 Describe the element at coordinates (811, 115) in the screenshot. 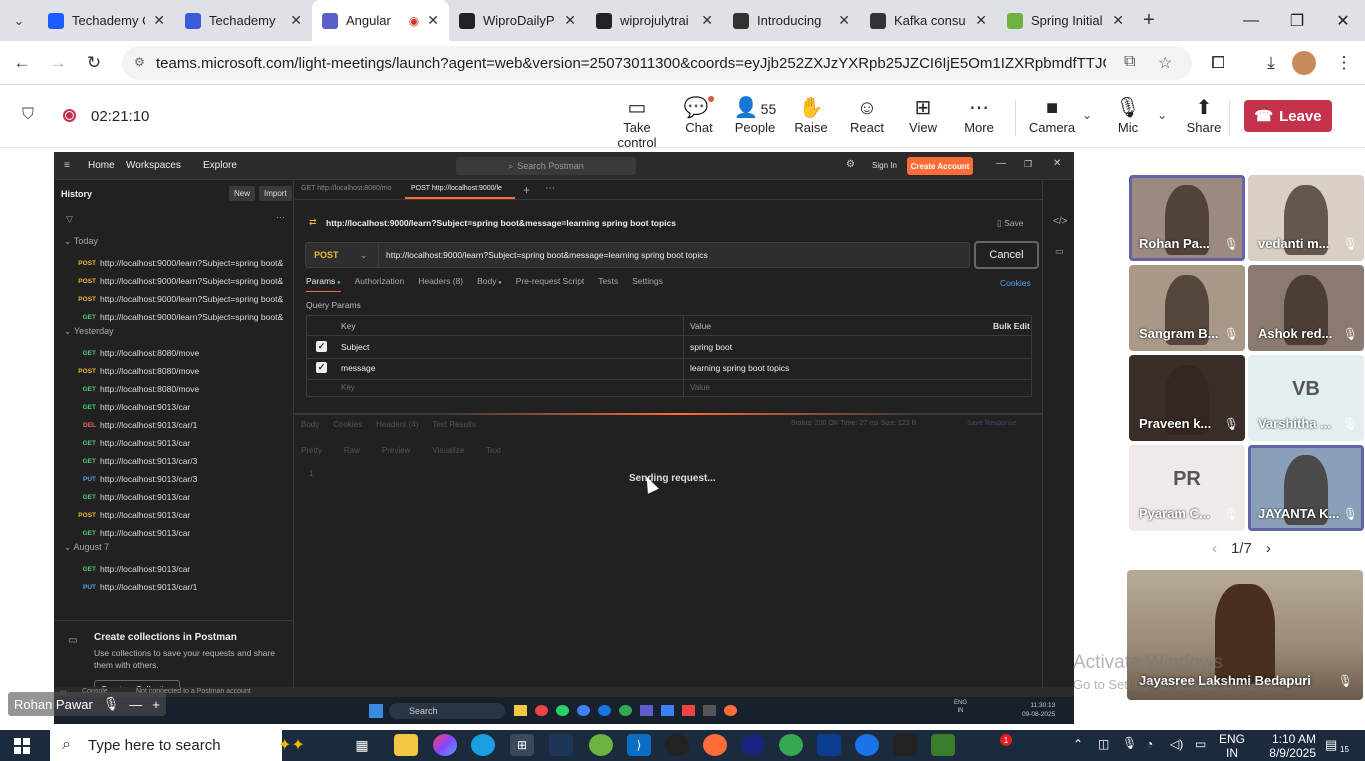

I see `control-raise: ✋ Raise` at that location.